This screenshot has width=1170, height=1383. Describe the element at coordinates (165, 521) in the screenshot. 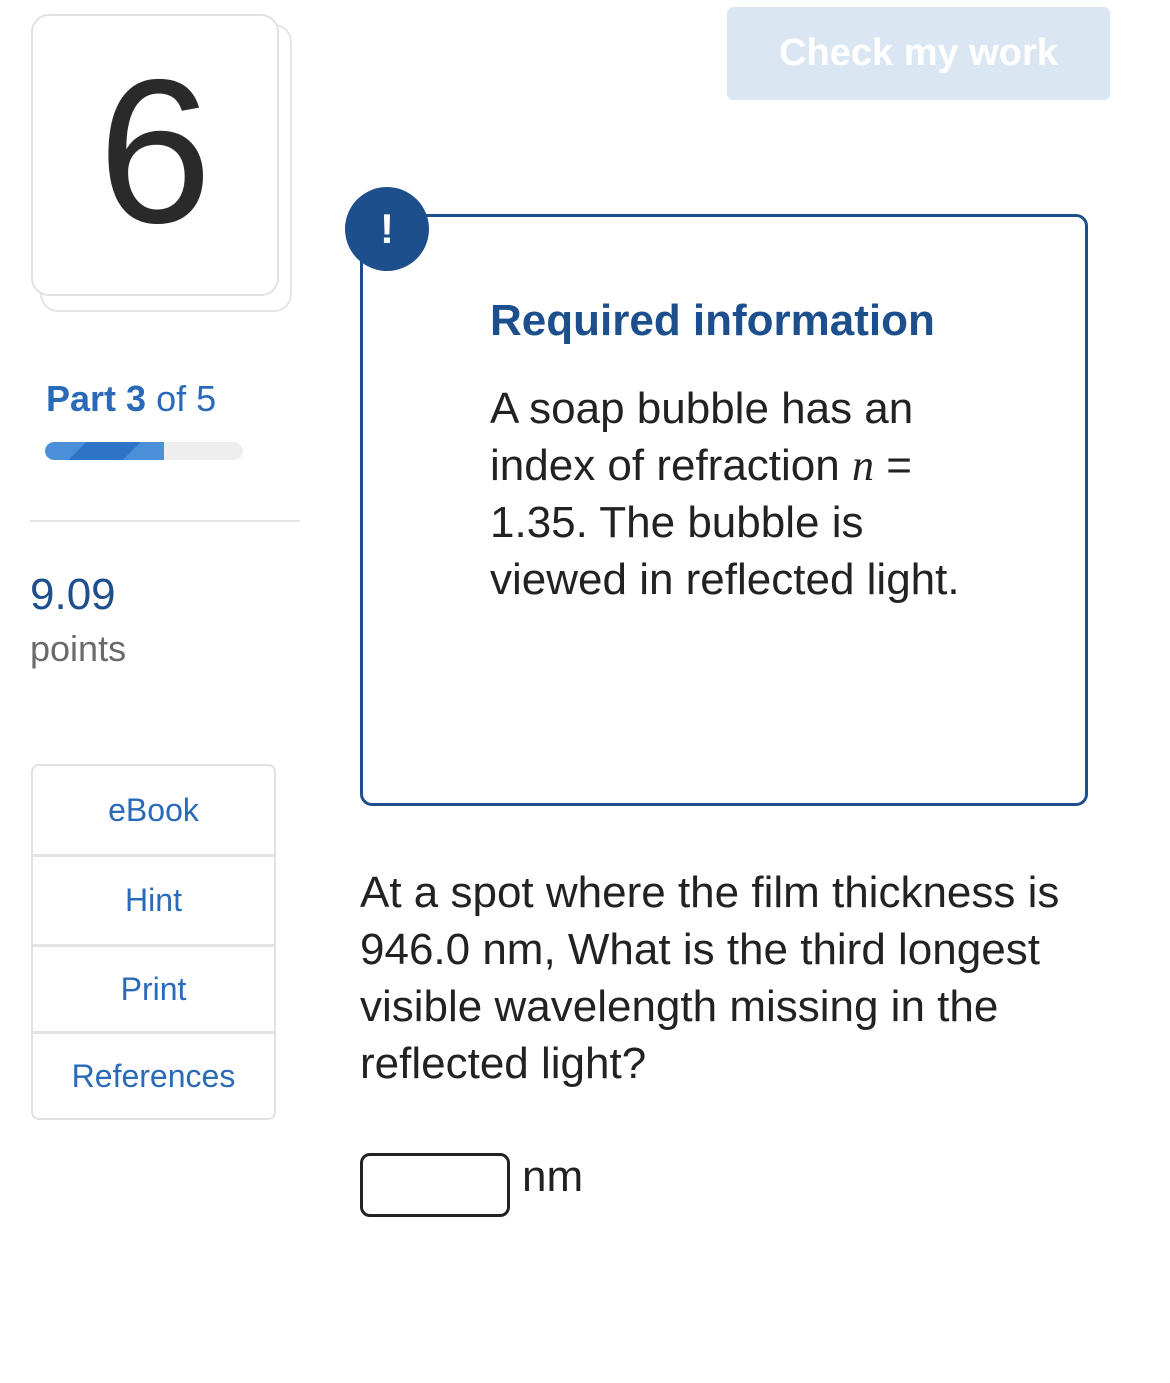

I see `sidebar-divider` at that location.